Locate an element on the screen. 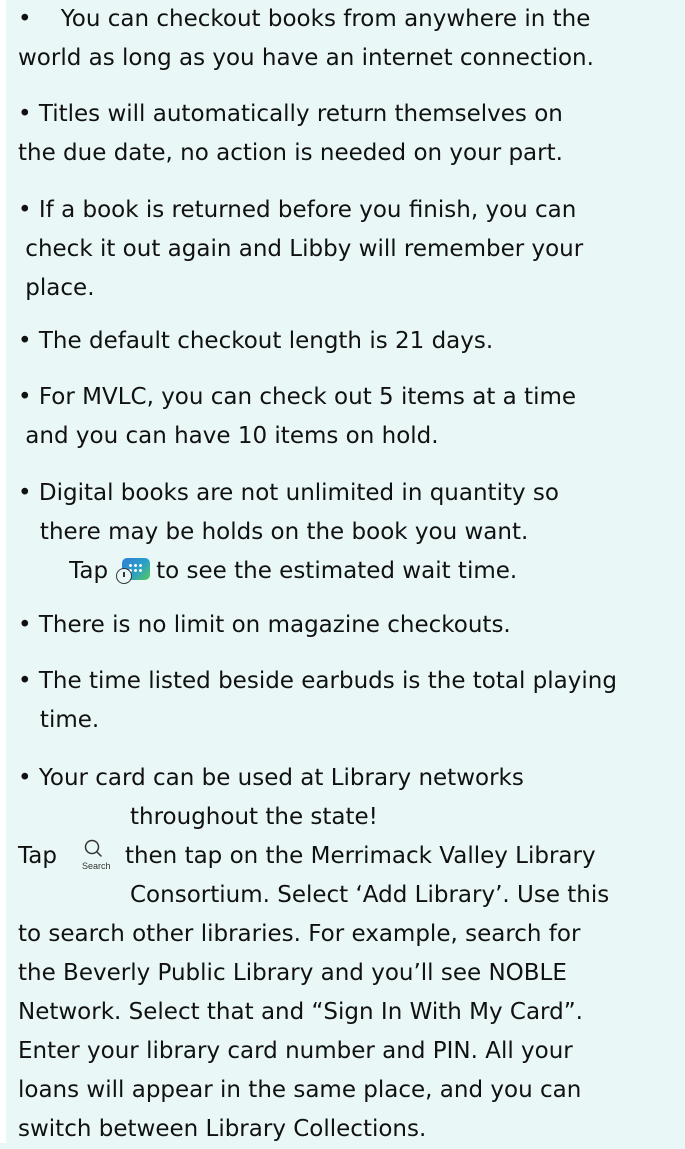  wait-time-text: to see the estimated wait time. is located at coordinates (337, 571).